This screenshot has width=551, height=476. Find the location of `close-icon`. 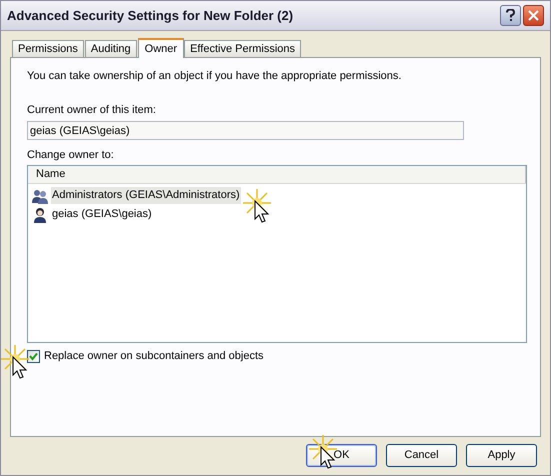

close-icon is located at coordinates (533, 15).